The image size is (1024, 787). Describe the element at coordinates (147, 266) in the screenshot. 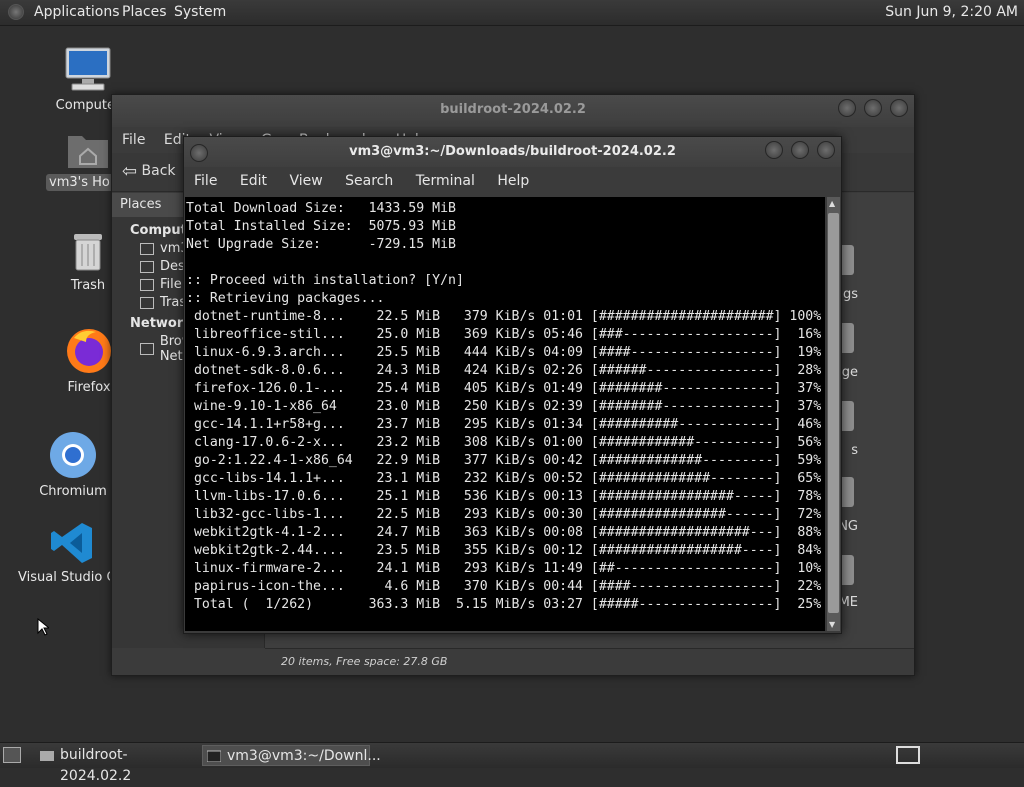

I see `desktop-icon` at that location.